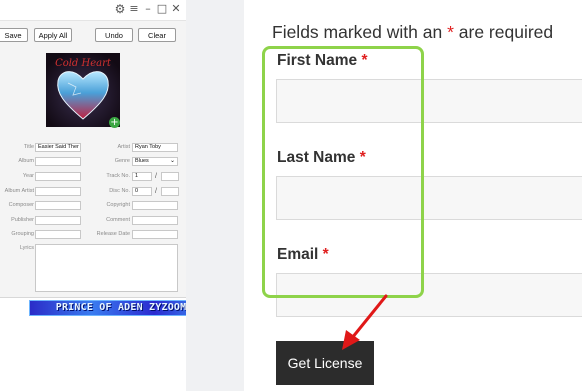 This screenshot has width=582, height=391. I want to click on title-label: Title, so click(28, 147).